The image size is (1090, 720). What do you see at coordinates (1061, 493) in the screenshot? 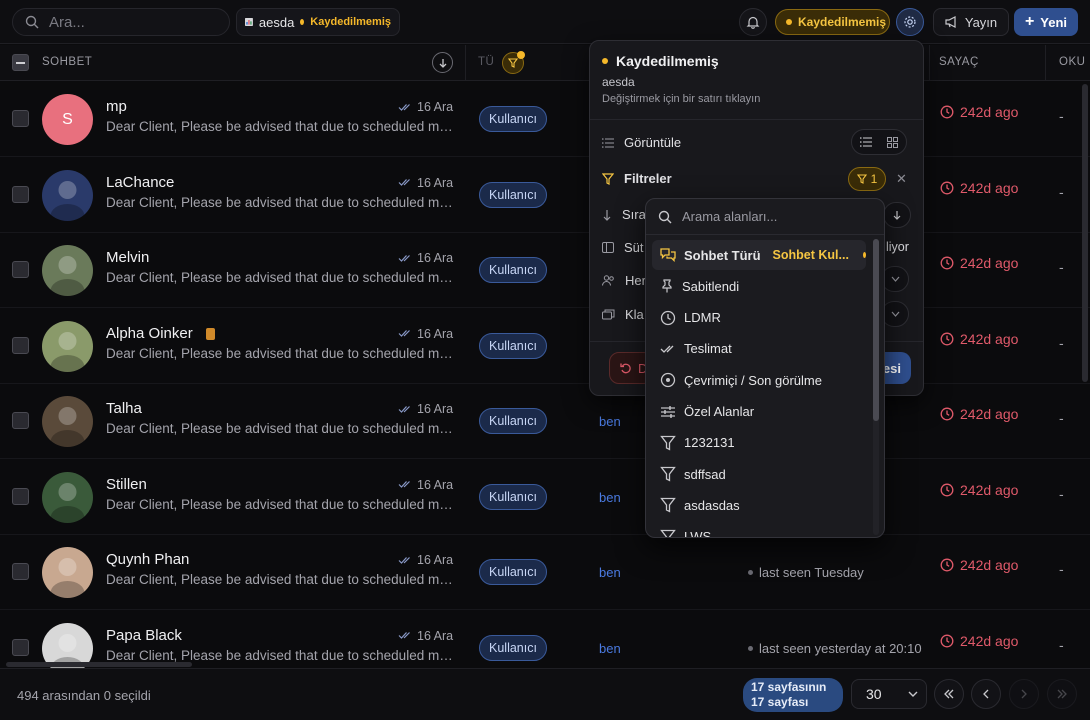
I see `read-value: -` at bounding box center [1061, 493].